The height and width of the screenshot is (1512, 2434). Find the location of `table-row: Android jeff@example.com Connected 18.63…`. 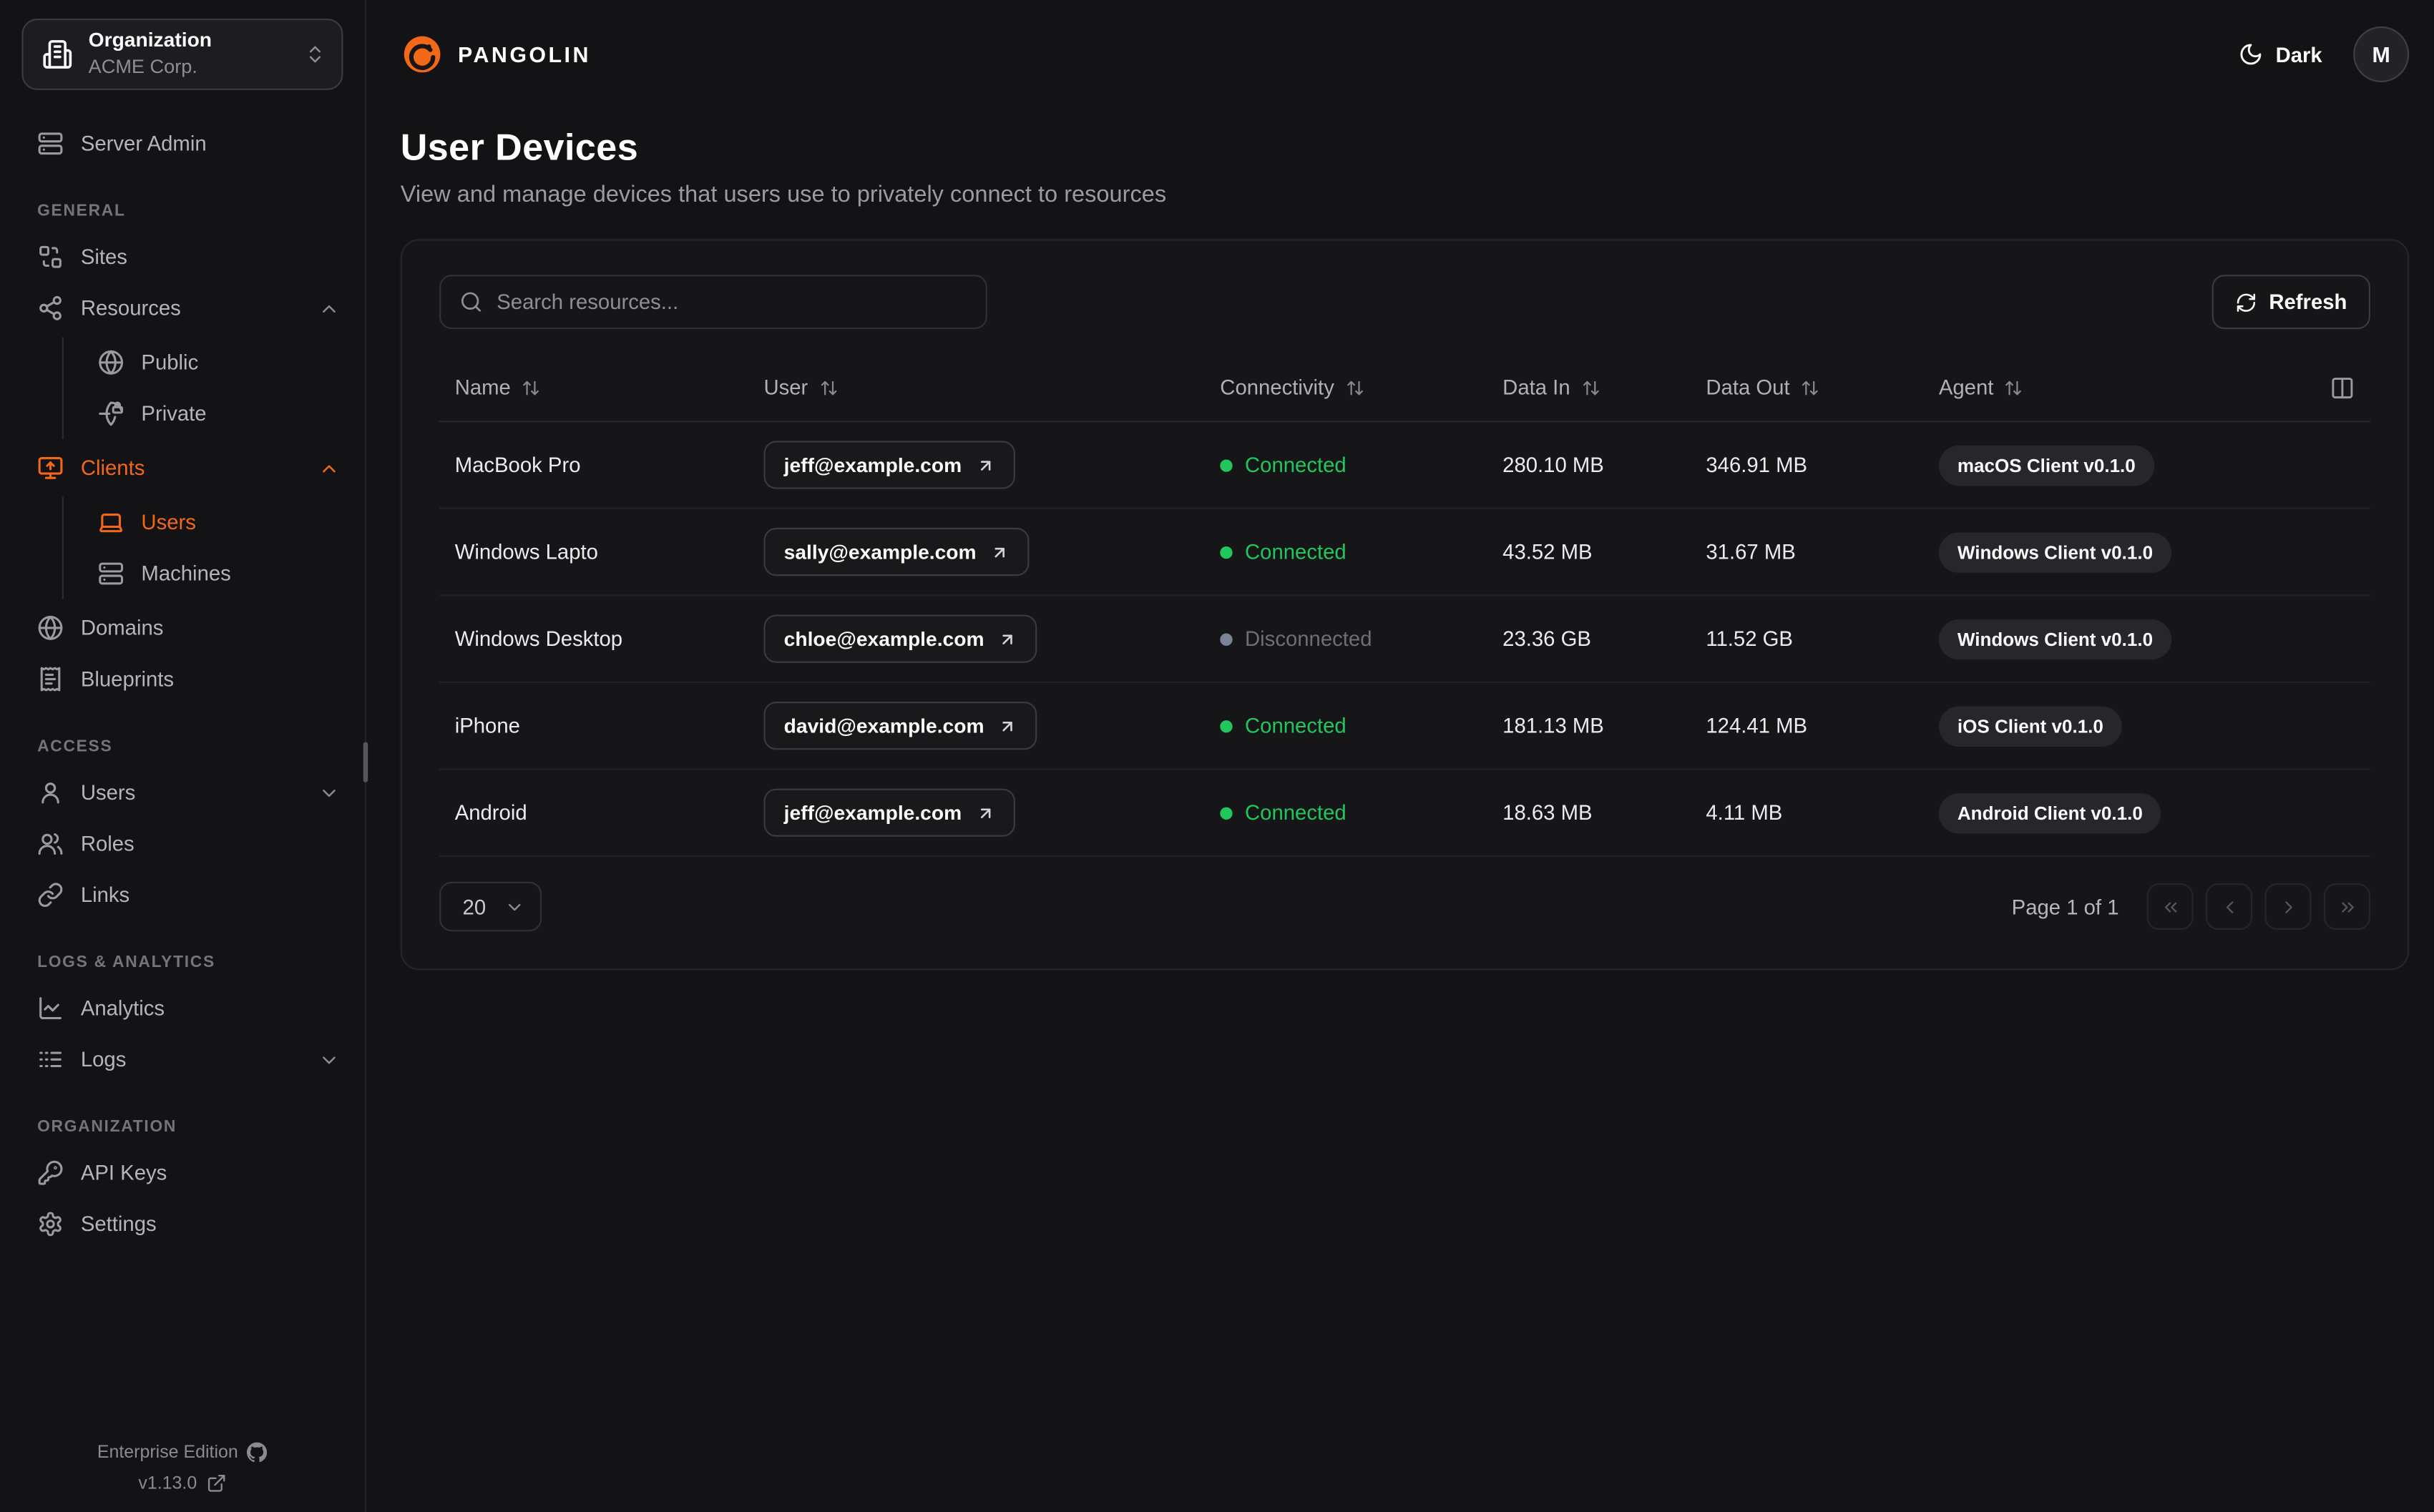

table-row: Android jeff@example.com Connected 18.63… is located at coordinates (1404, 814).